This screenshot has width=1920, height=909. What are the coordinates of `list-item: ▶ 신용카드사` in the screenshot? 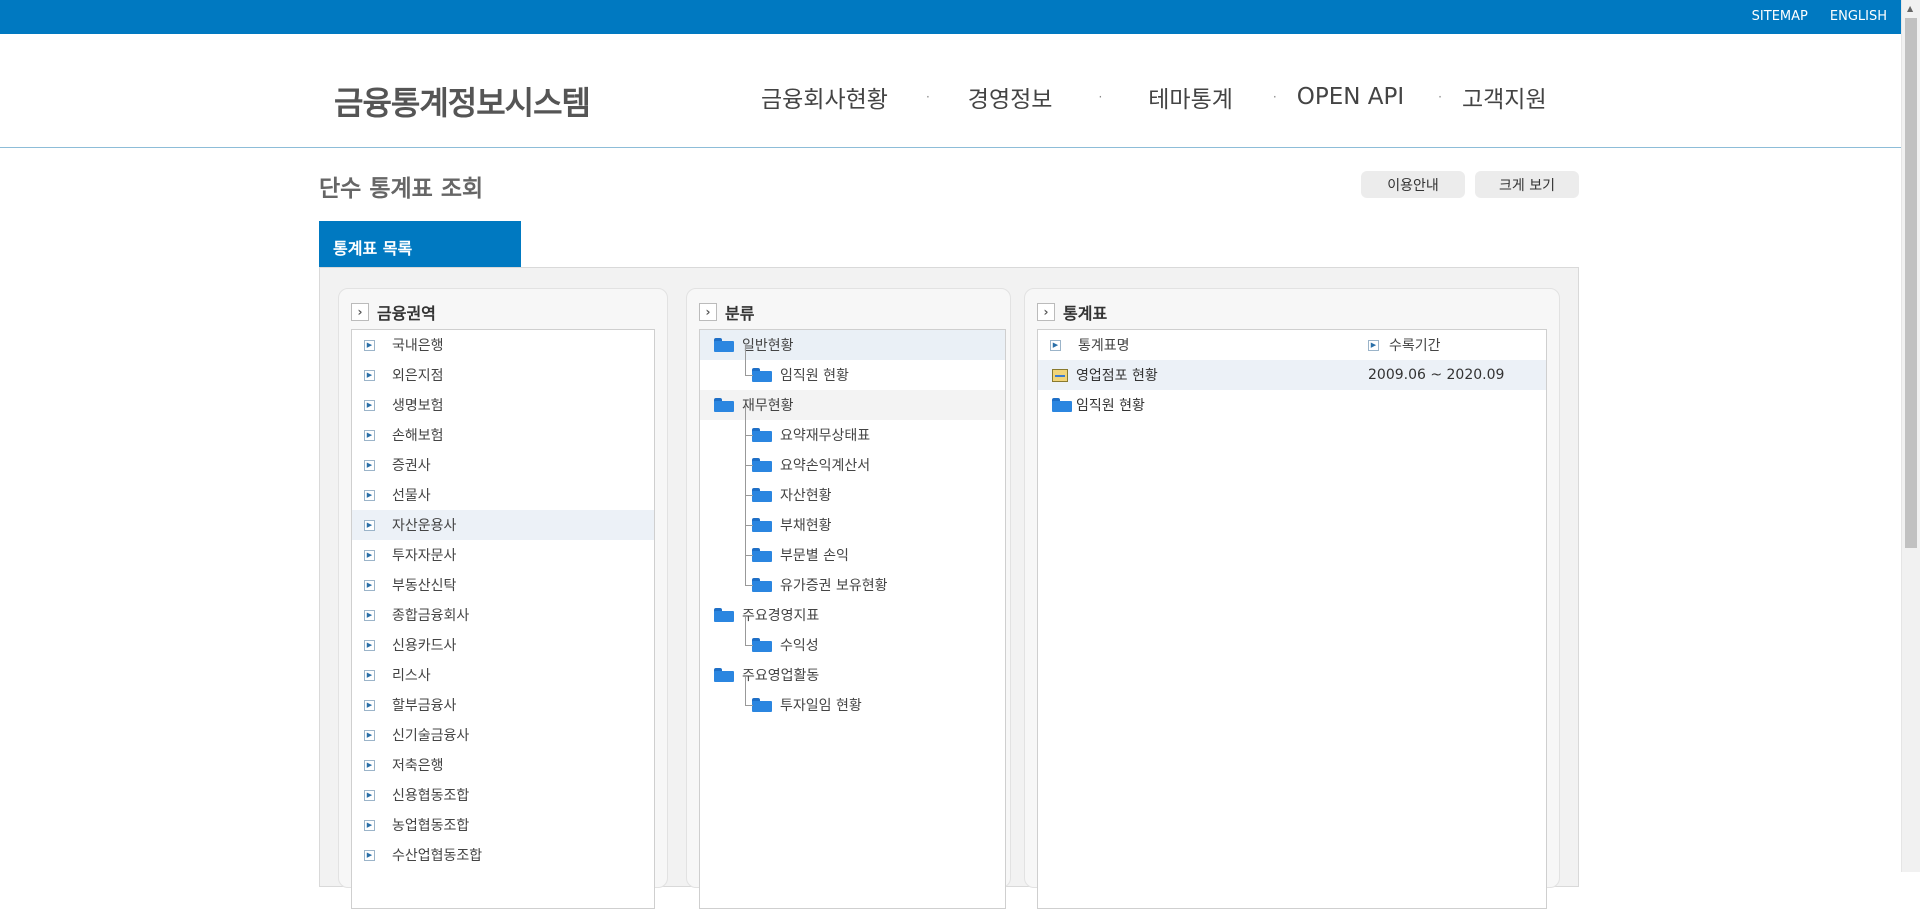 It's located at (503, 645).